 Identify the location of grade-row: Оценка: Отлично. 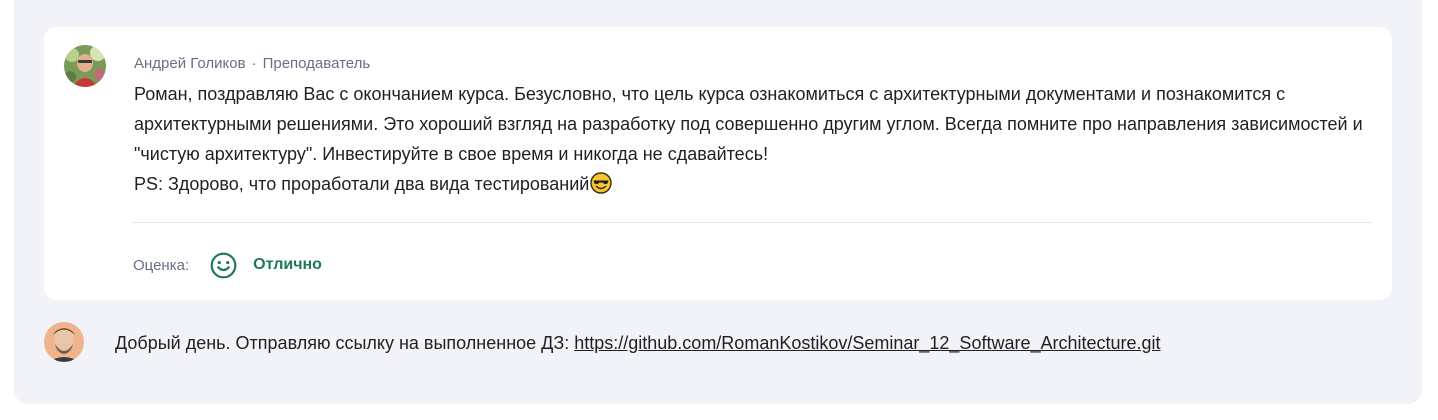
(227, 265).